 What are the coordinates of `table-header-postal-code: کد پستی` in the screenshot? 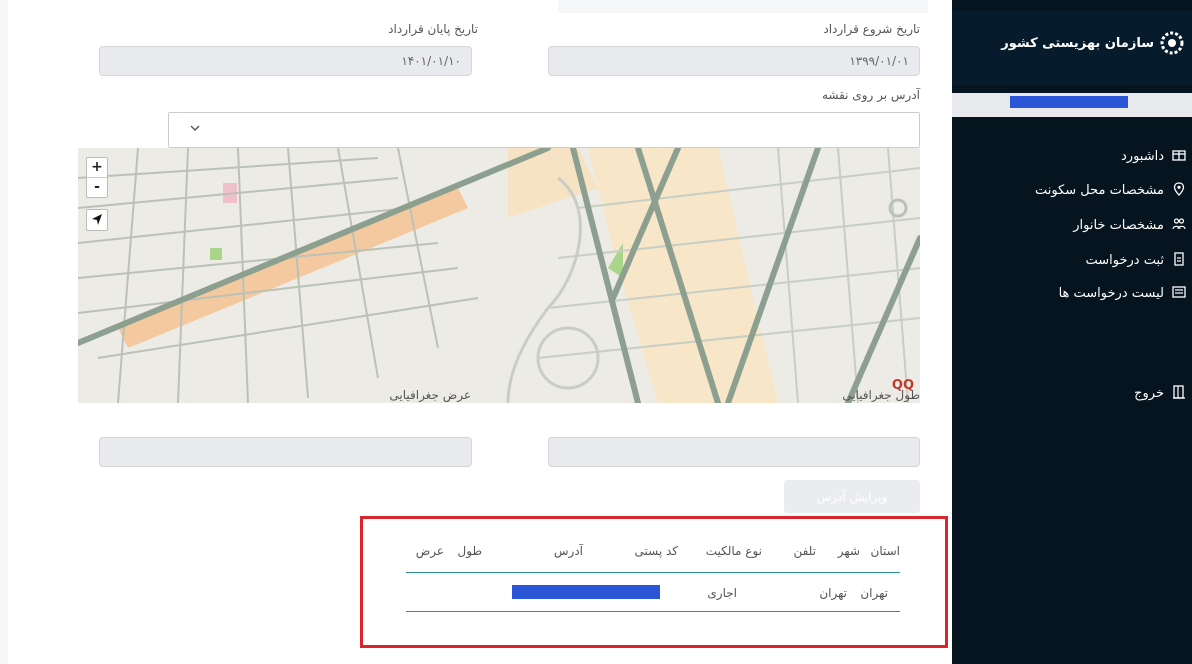 It's located at (656, 551).